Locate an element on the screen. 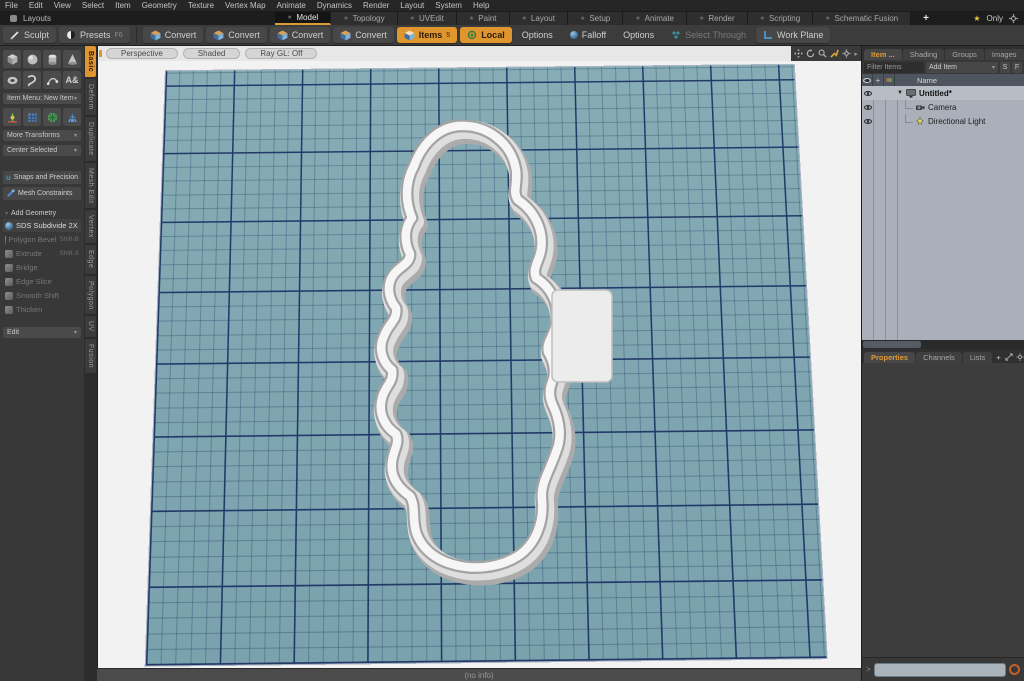  menu-geometry: Geometry is located at coordinates (159, 5).